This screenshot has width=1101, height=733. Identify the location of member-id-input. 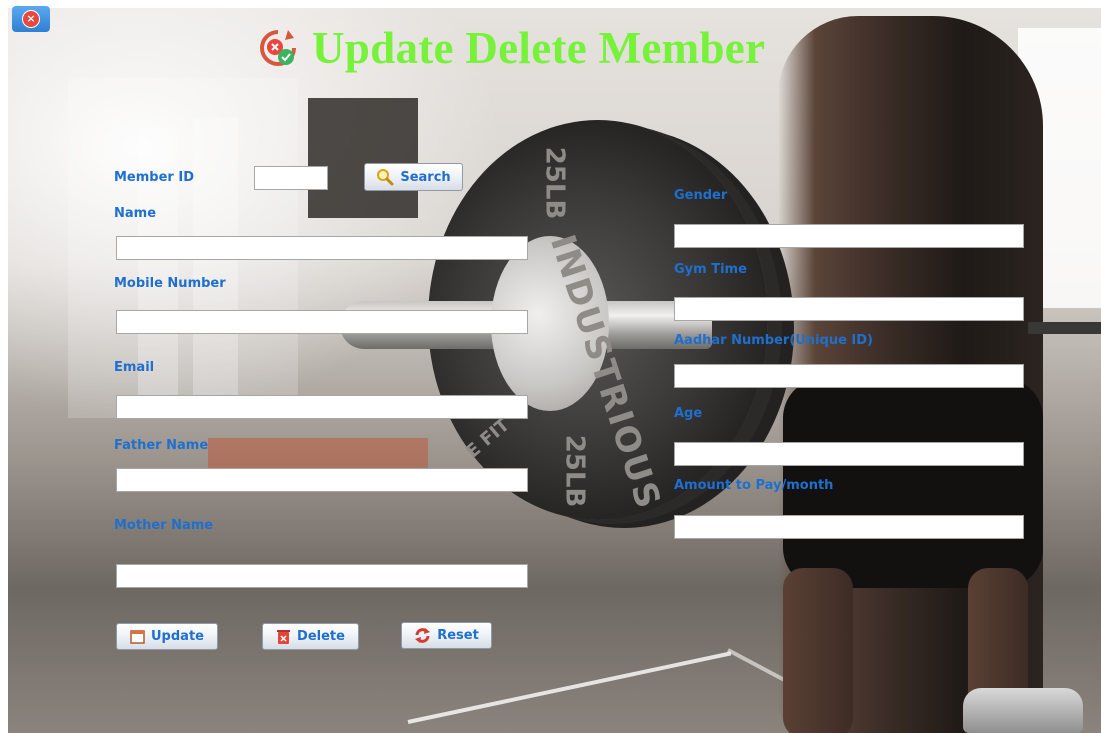
(291, 178).